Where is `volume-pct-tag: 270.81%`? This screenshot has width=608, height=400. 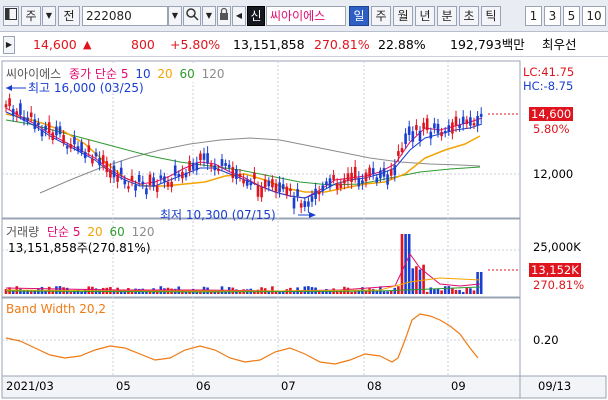 volume-pct-tag: 270.81% is located at coordinates (559, 285).